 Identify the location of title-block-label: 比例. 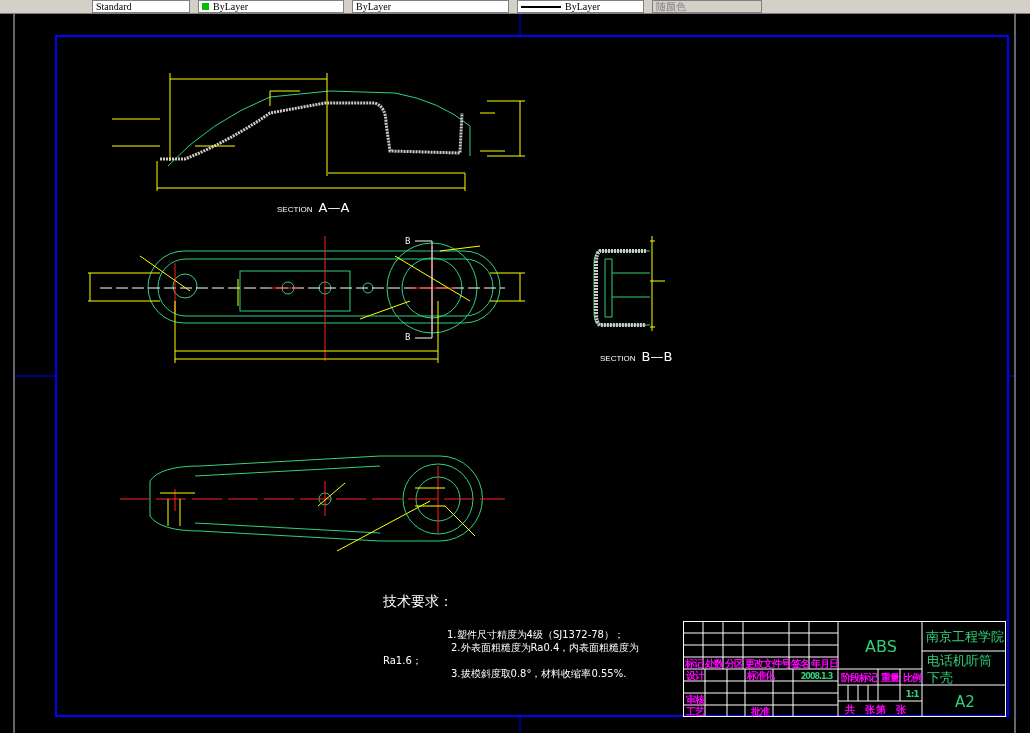
(912, 678).